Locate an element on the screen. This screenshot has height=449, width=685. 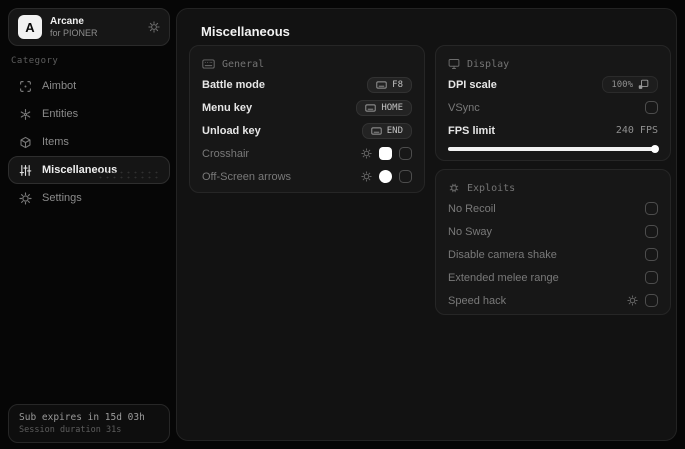
dpi-scale-select: 100% is located at coordinates (630, 84).